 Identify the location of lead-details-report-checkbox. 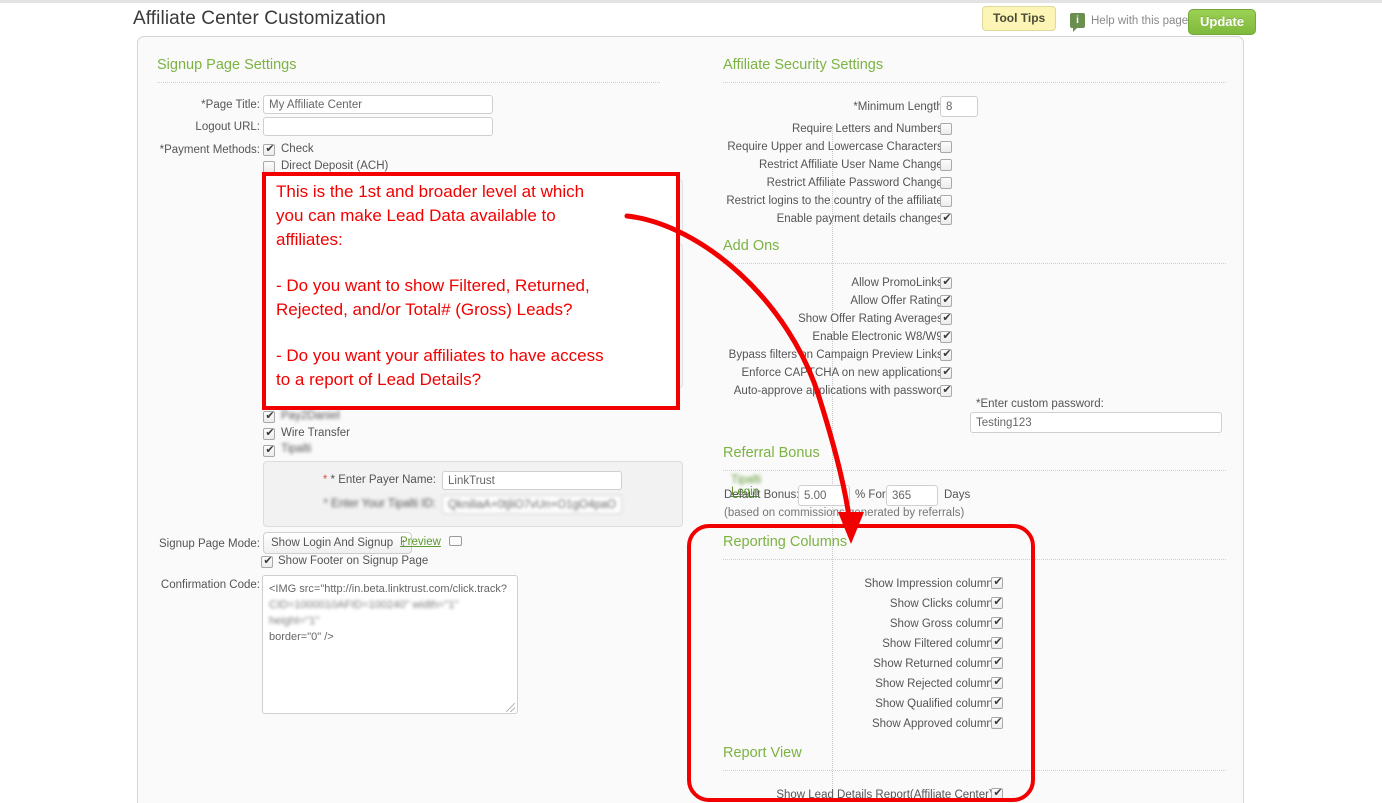
(997, 793).